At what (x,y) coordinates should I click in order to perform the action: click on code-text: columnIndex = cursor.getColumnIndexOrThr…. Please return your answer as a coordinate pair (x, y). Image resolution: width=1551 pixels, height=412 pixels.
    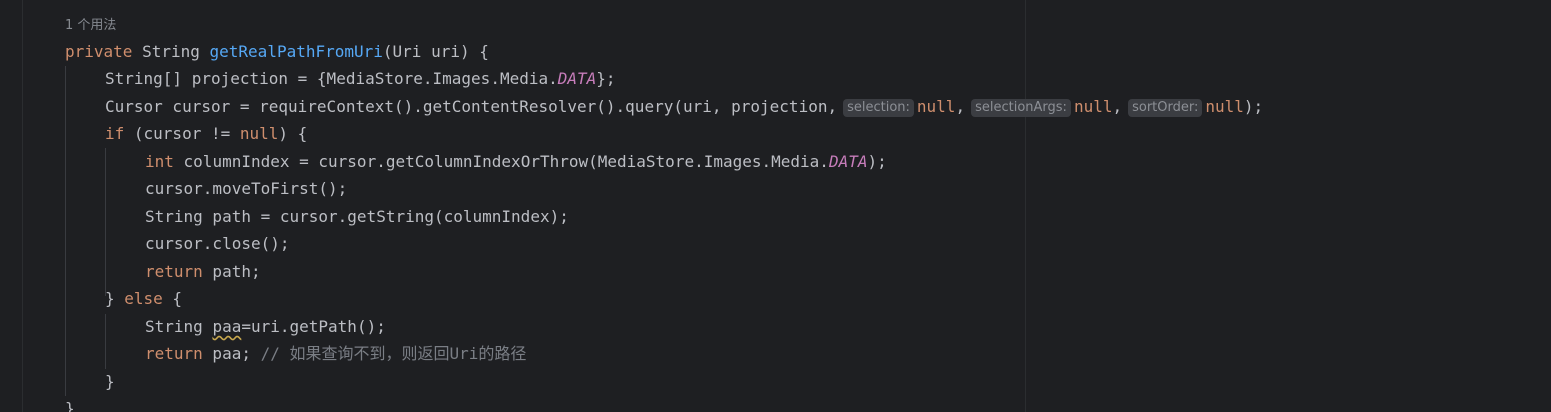
    Looking at the image, I should click on (501, 161).